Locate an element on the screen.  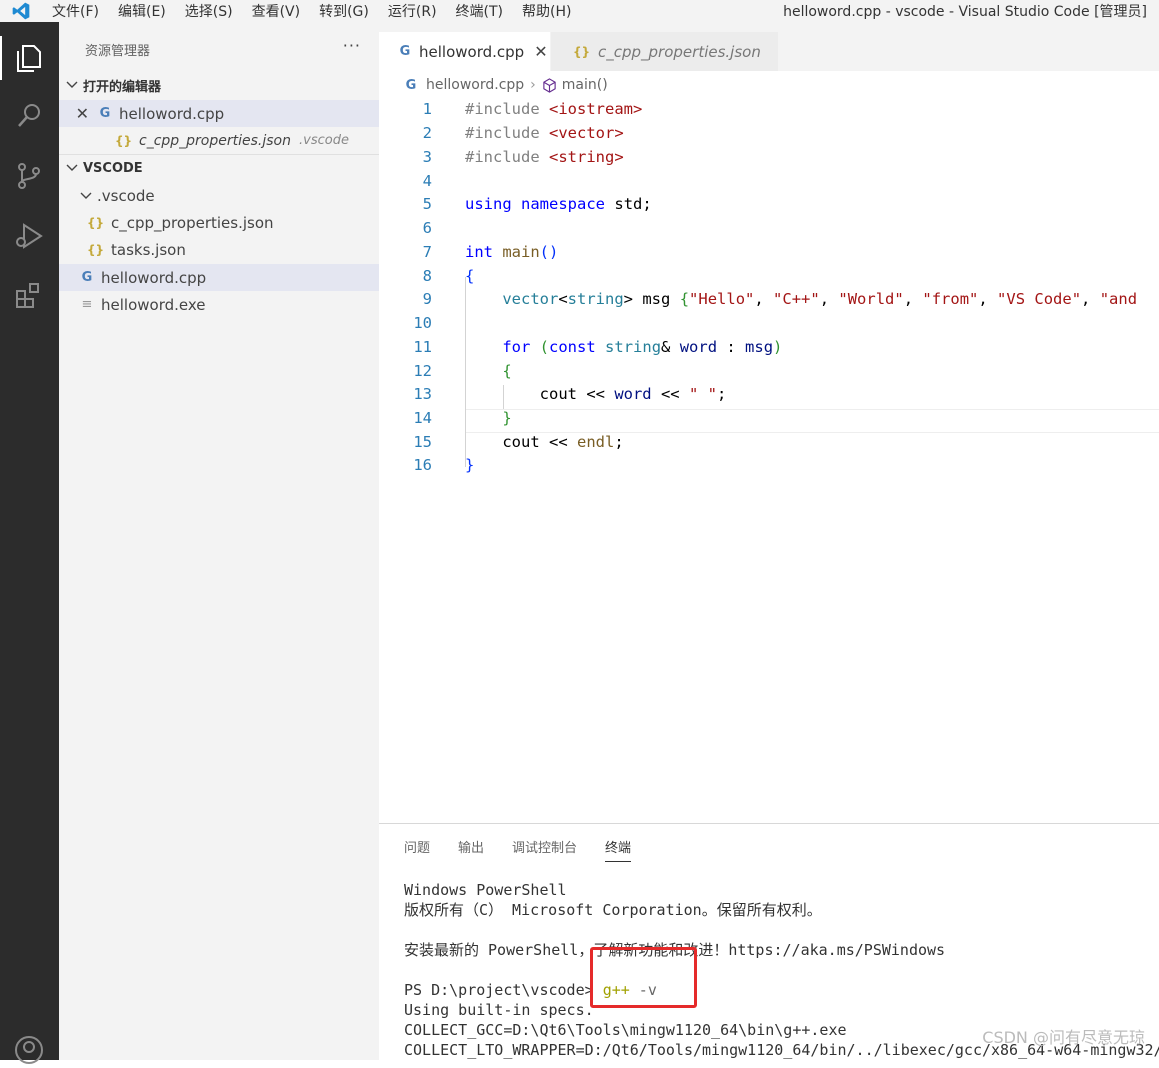
tab-problems: 问题 is located at coordinates (417, 849).